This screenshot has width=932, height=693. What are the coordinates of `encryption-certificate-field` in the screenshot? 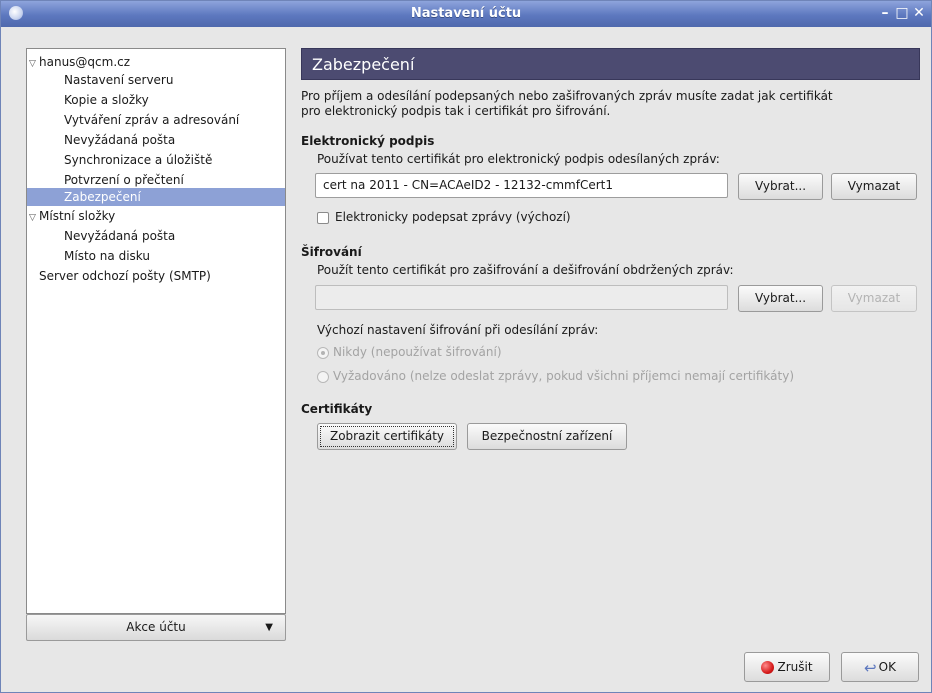 It's located at (521, 297).